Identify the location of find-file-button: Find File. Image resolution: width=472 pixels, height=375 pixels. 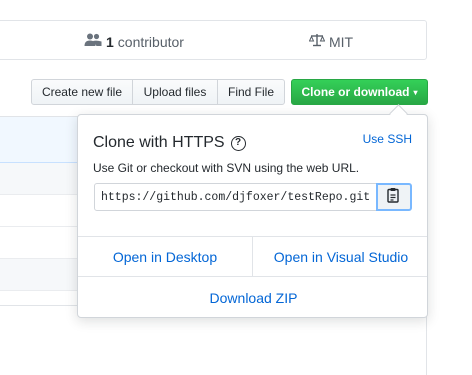
(251, 92).